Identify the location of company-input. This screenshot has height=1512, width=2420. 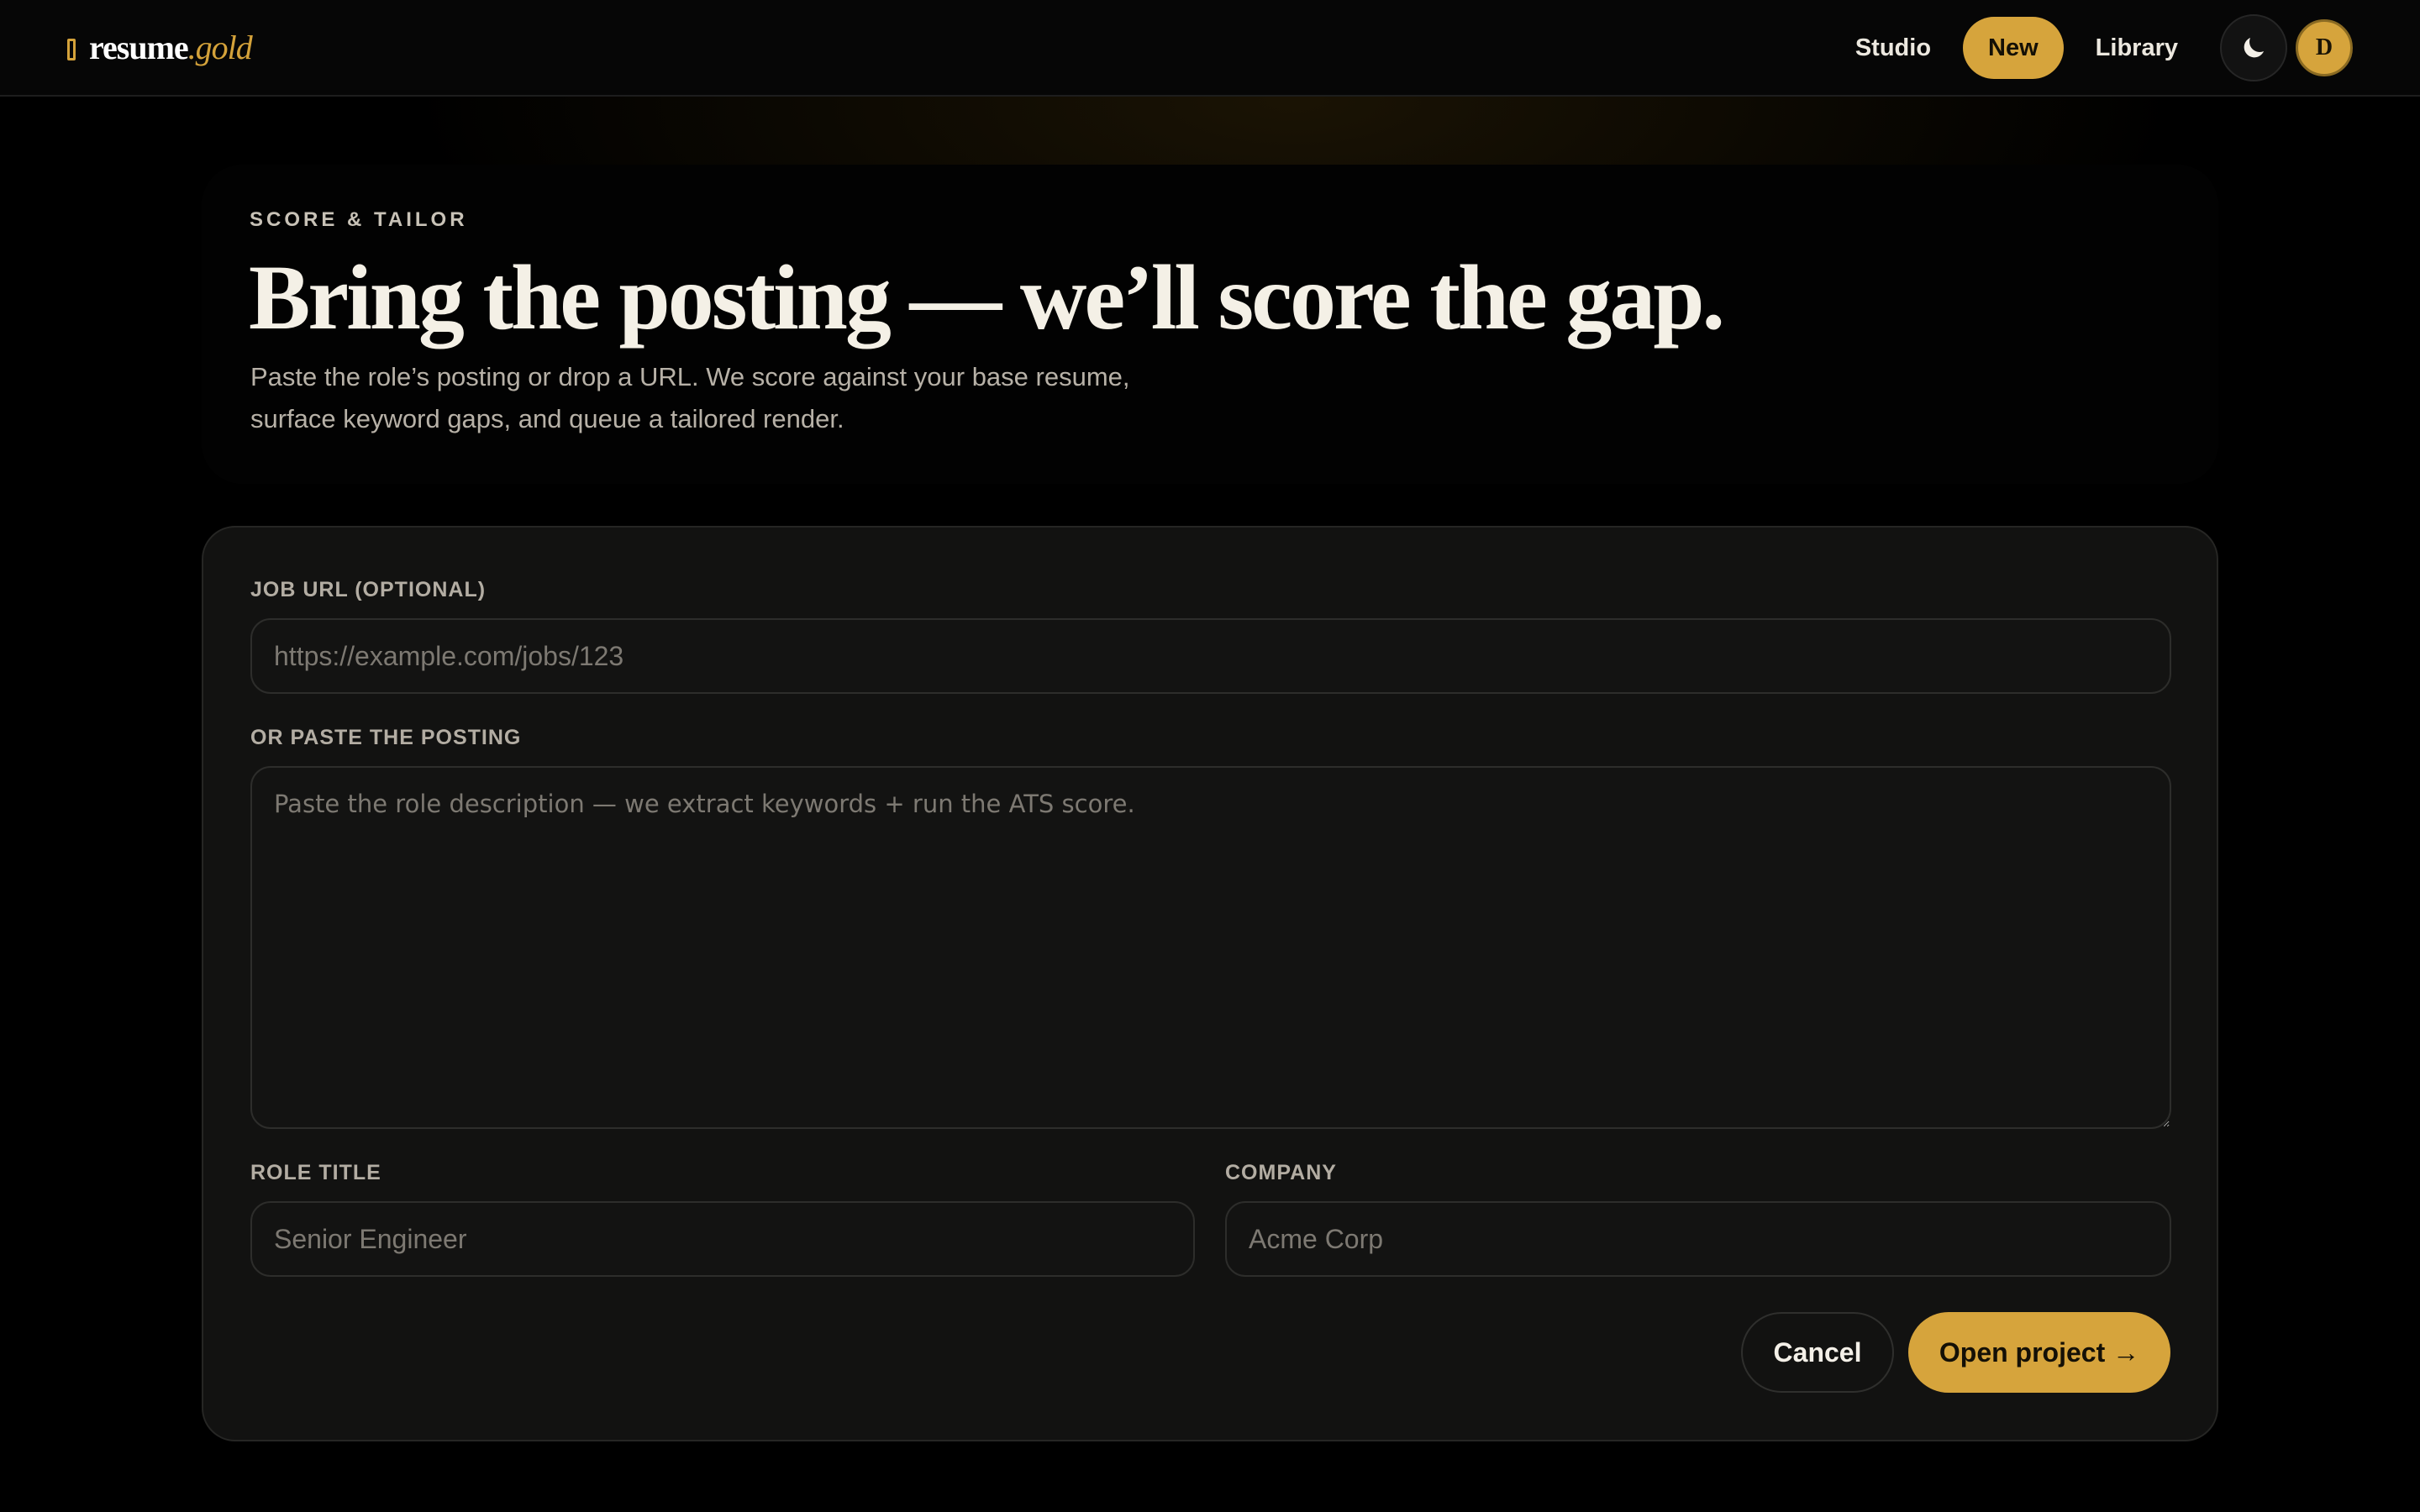
(1698, 1239).